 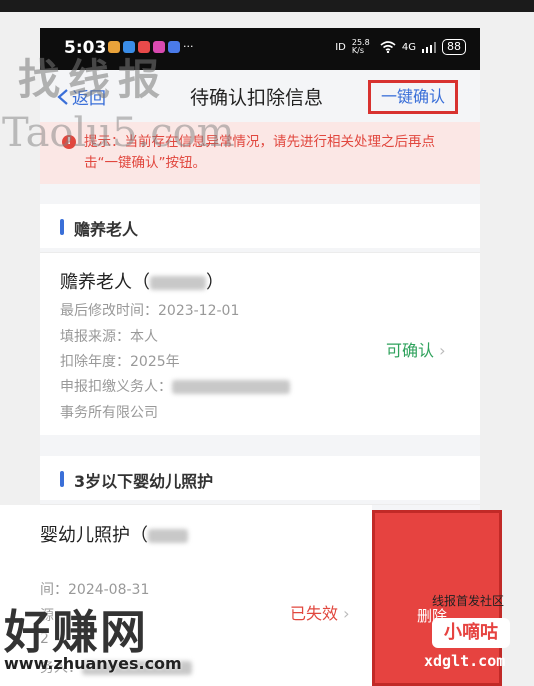 What do you see at coordinates (388, 47) in the screenshot?
I see `wifi-icon` at bounding box center [388, 47].